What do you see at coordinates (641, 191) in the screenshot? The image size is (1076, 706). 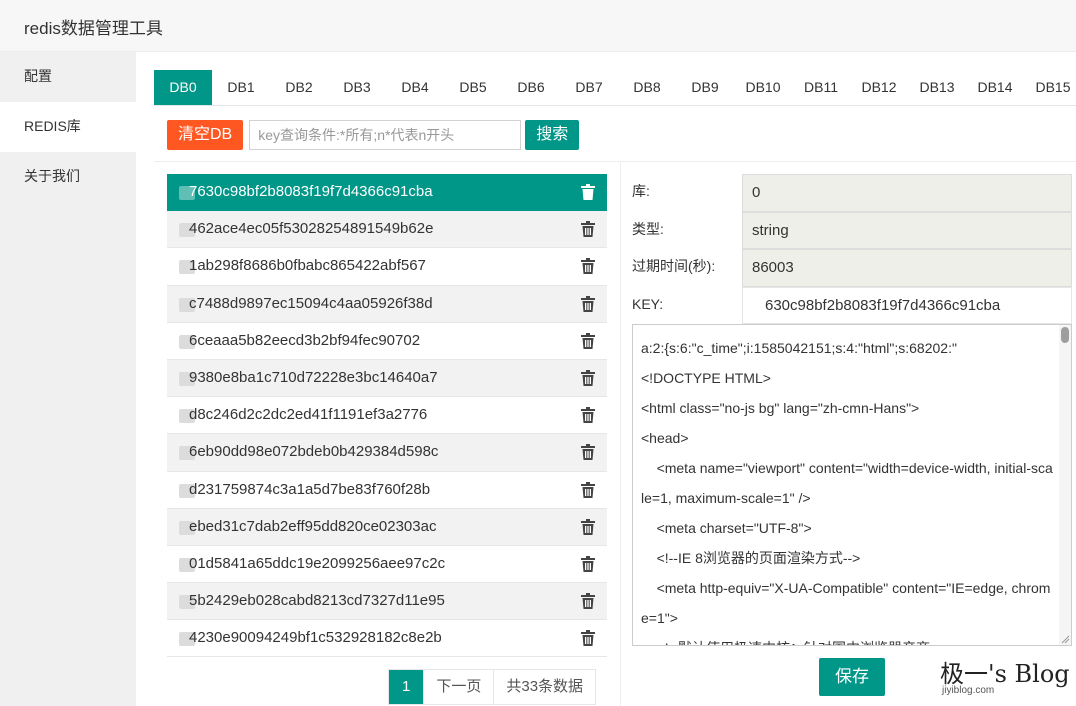 I see `db-label: 库:` at bounding box center [641, 191].